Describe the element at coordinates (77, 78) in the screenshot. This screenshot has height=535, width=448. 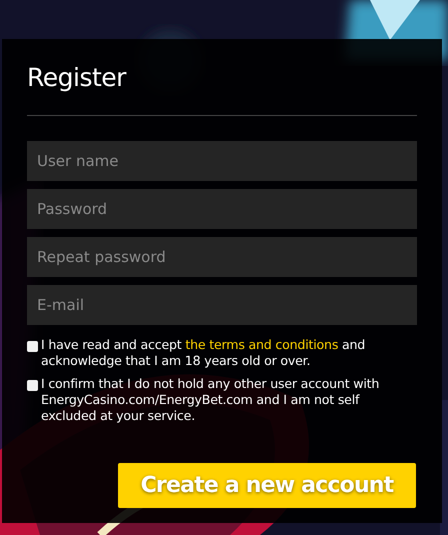
I see `form-title: Register` at that location.